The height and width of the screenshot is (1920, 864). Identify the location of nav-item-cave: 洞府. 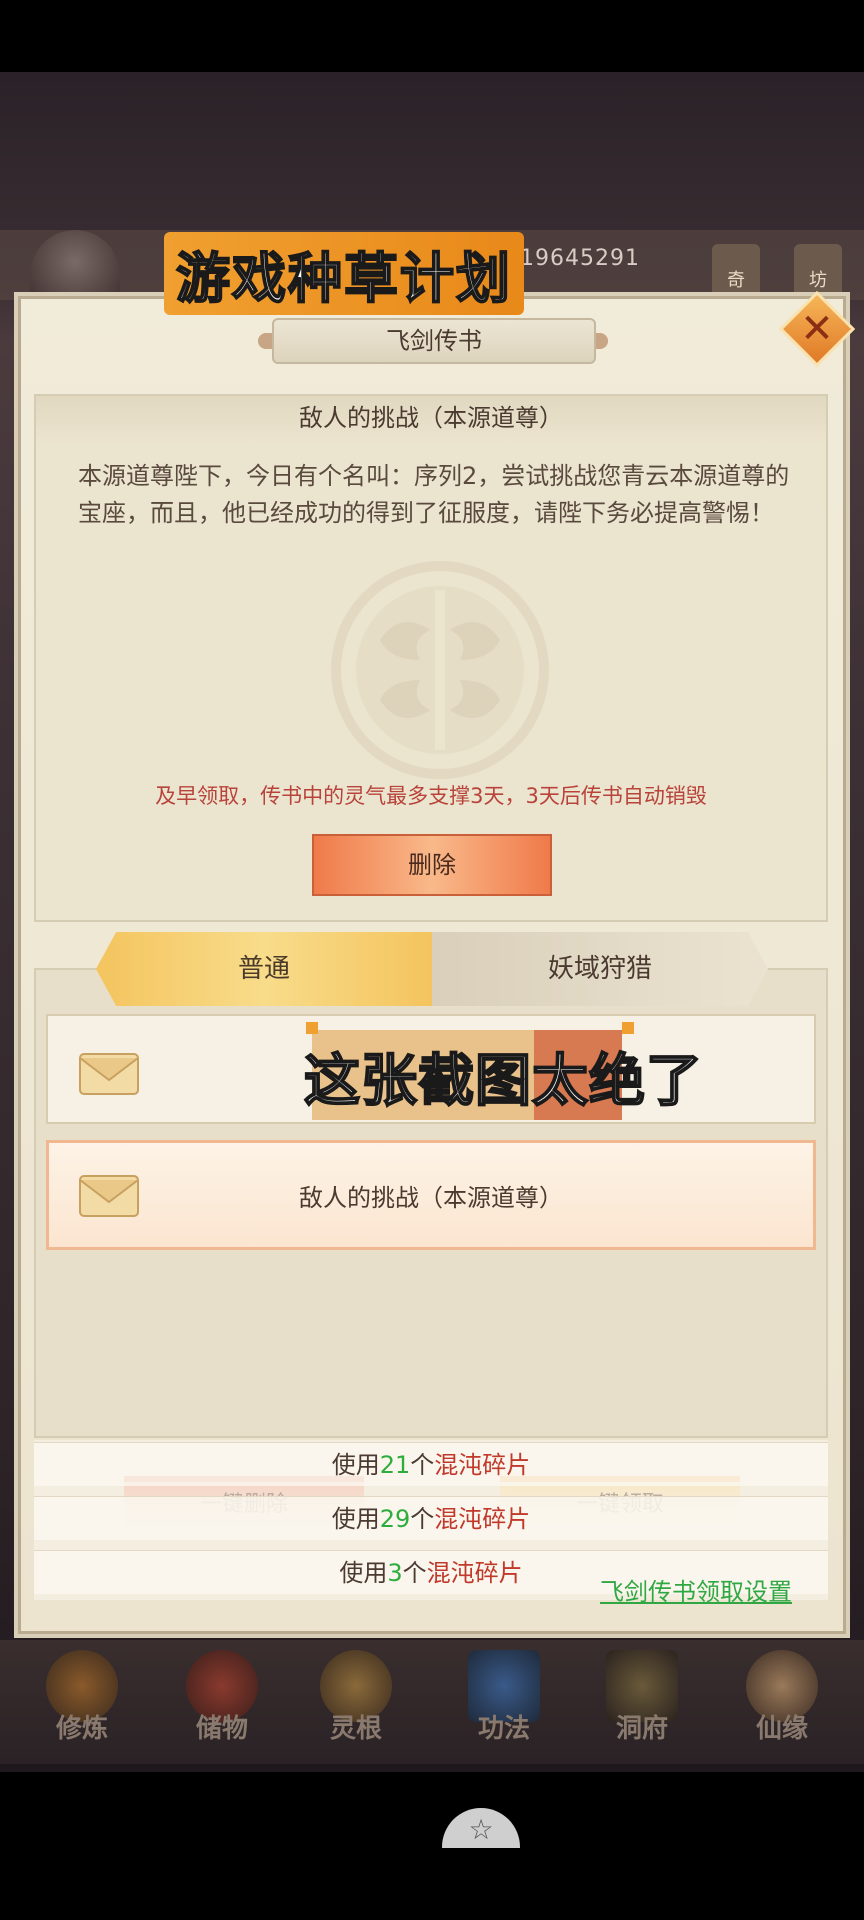
(642, 1705).